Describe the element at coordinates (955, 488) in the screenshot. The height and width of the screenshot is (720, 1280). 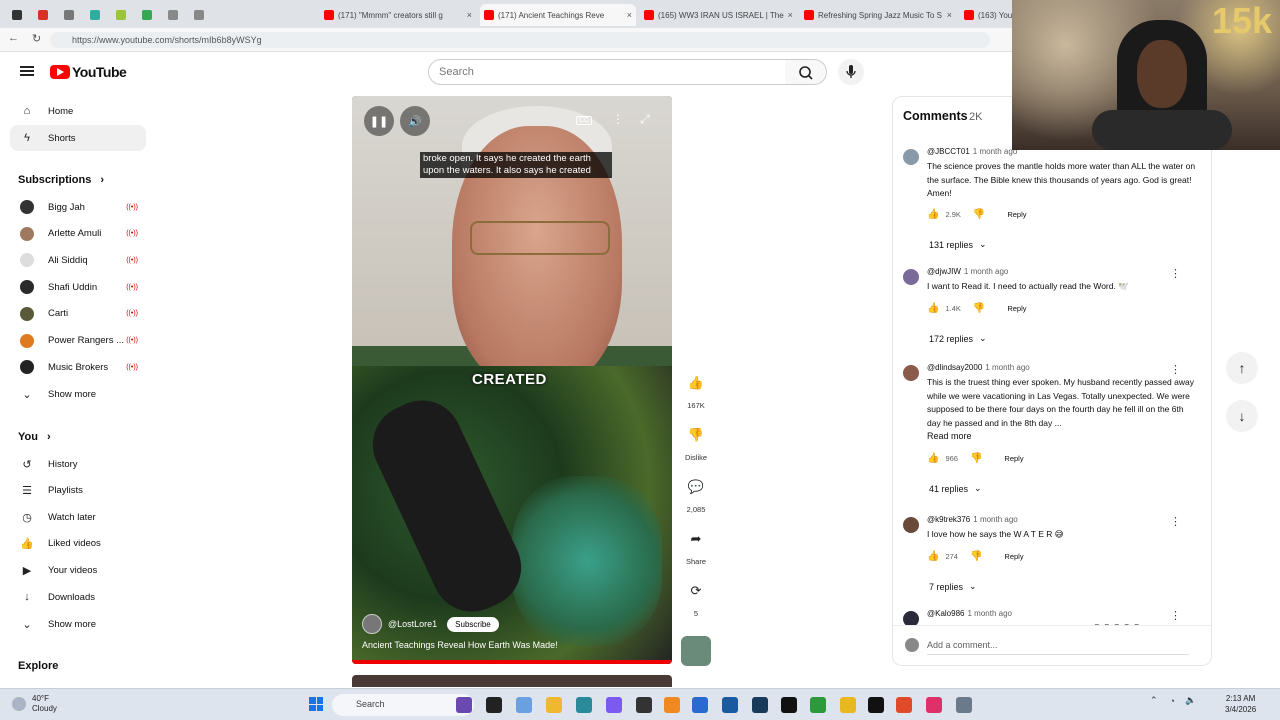
I see `view-replies-button: 41 replies ⌄` at that location.